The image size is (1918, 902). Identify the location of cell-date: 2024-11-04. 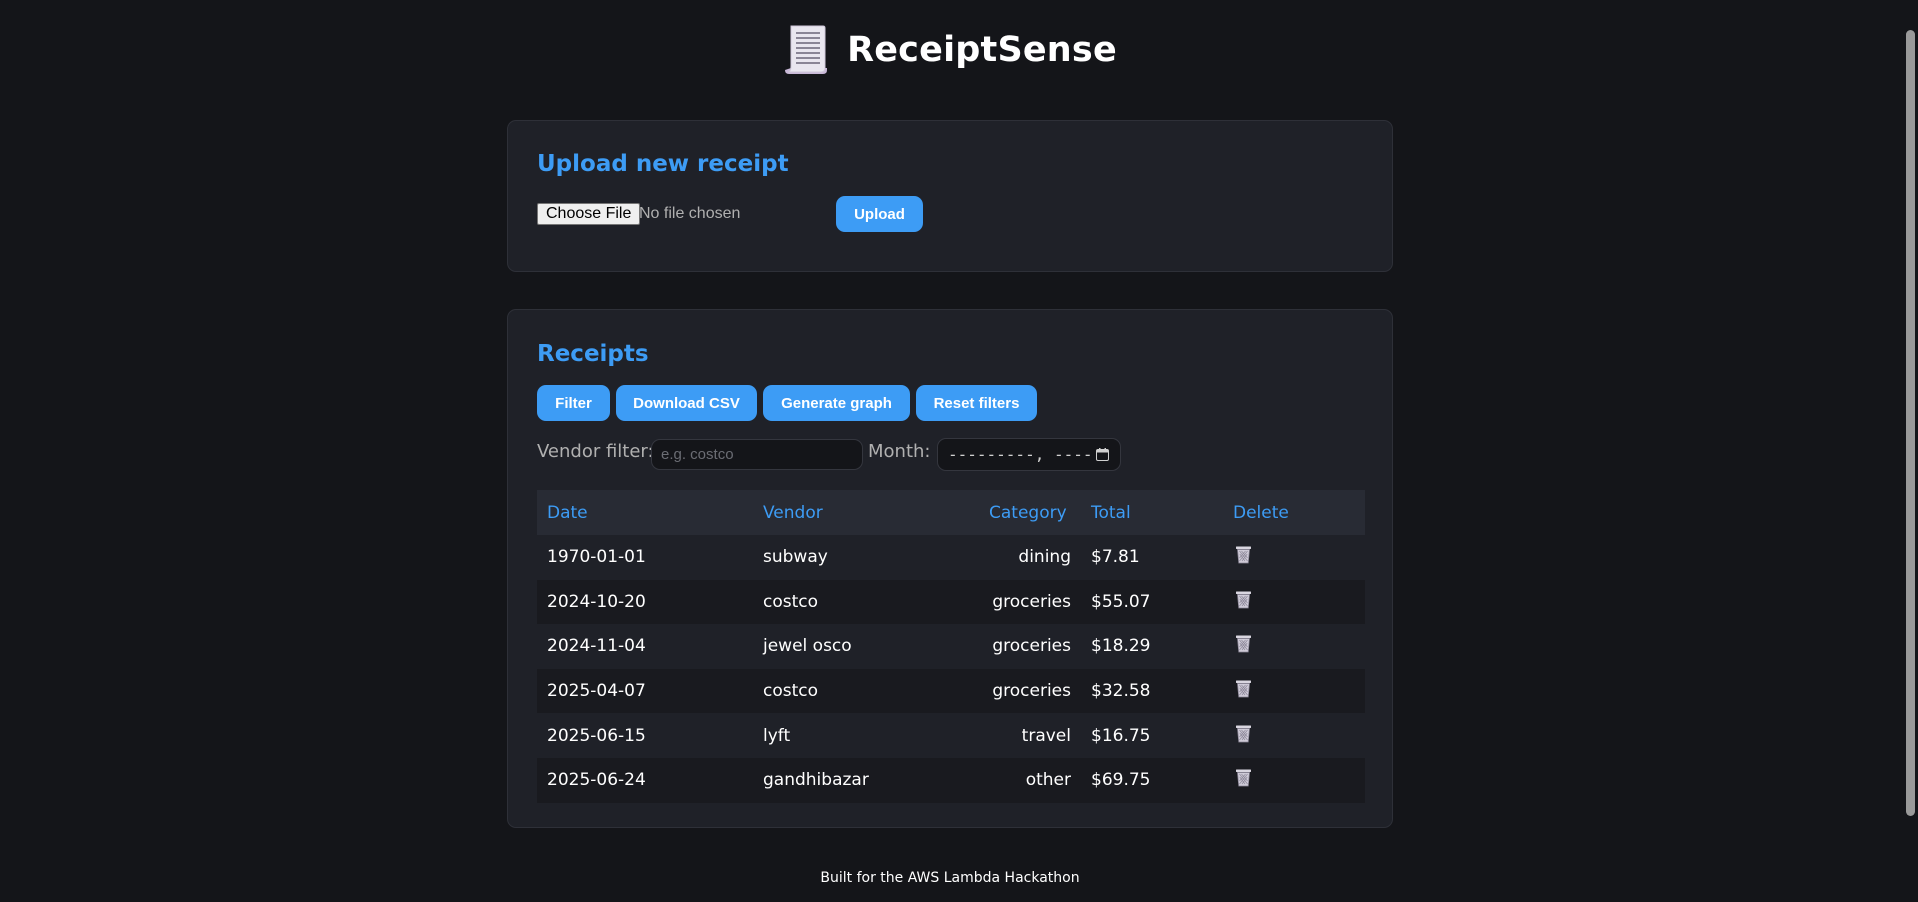
(645, 646).